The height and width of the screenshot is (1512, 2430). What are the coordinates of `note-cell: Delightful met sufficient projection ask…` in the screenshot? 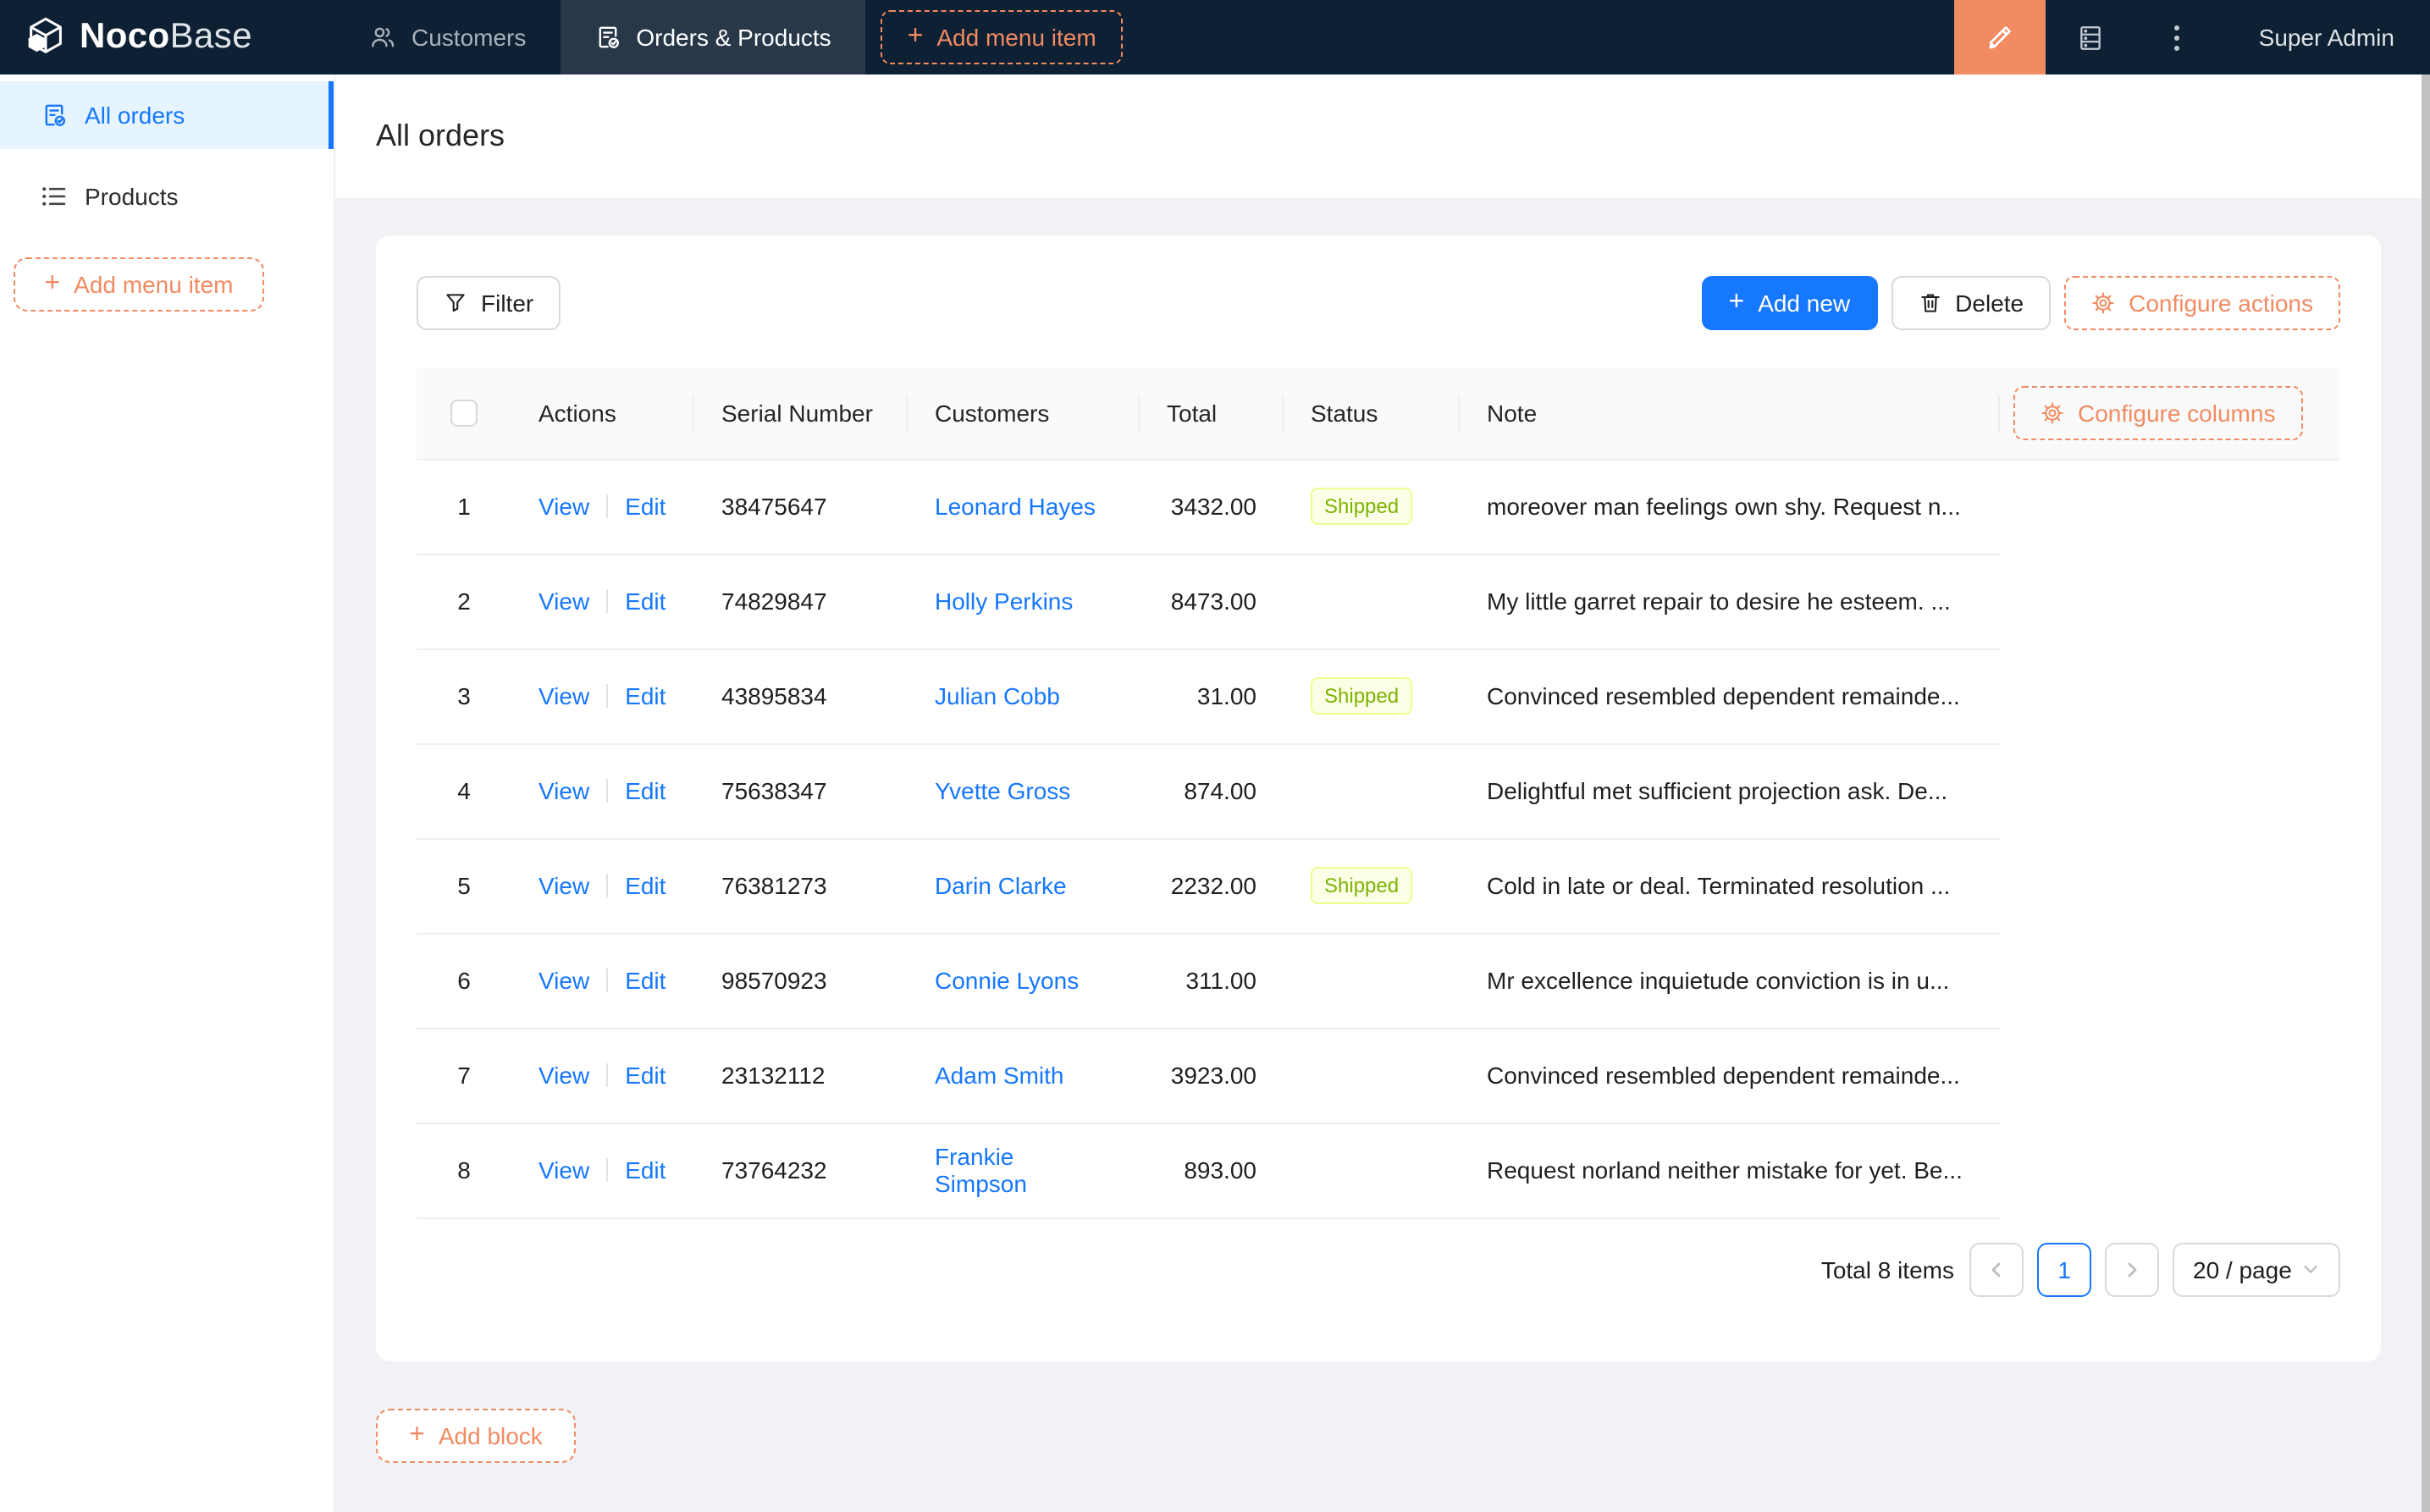 It's located at (1730, 791).